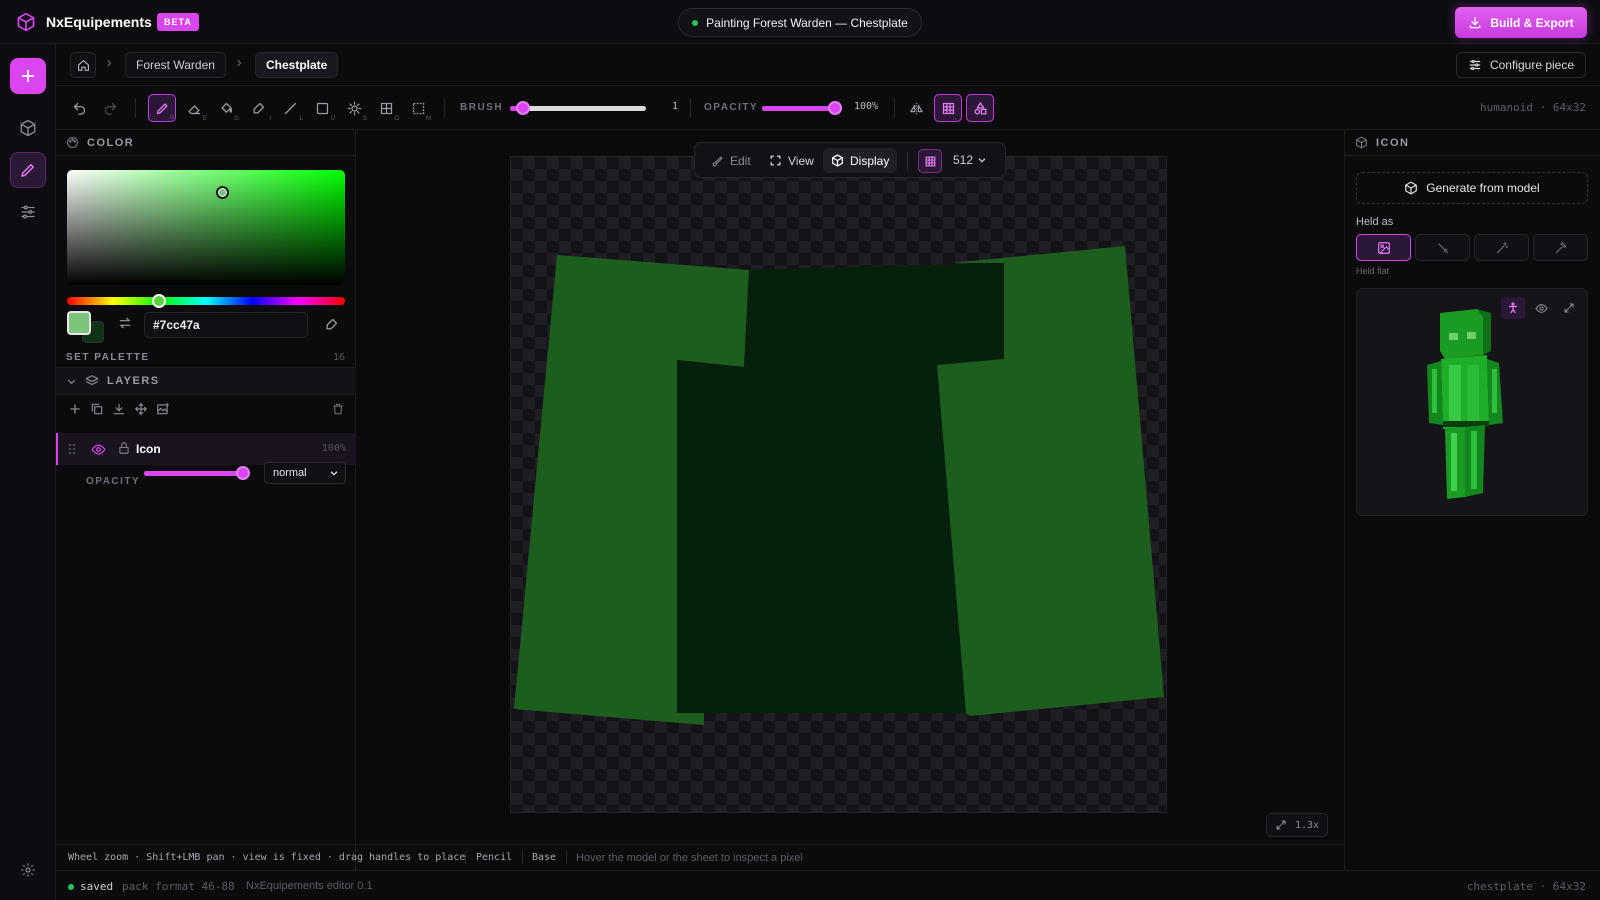 This screenshot has width=1600, height=900. I want to click on breadcrumb-piece: Chestplate, so click(297, 65).